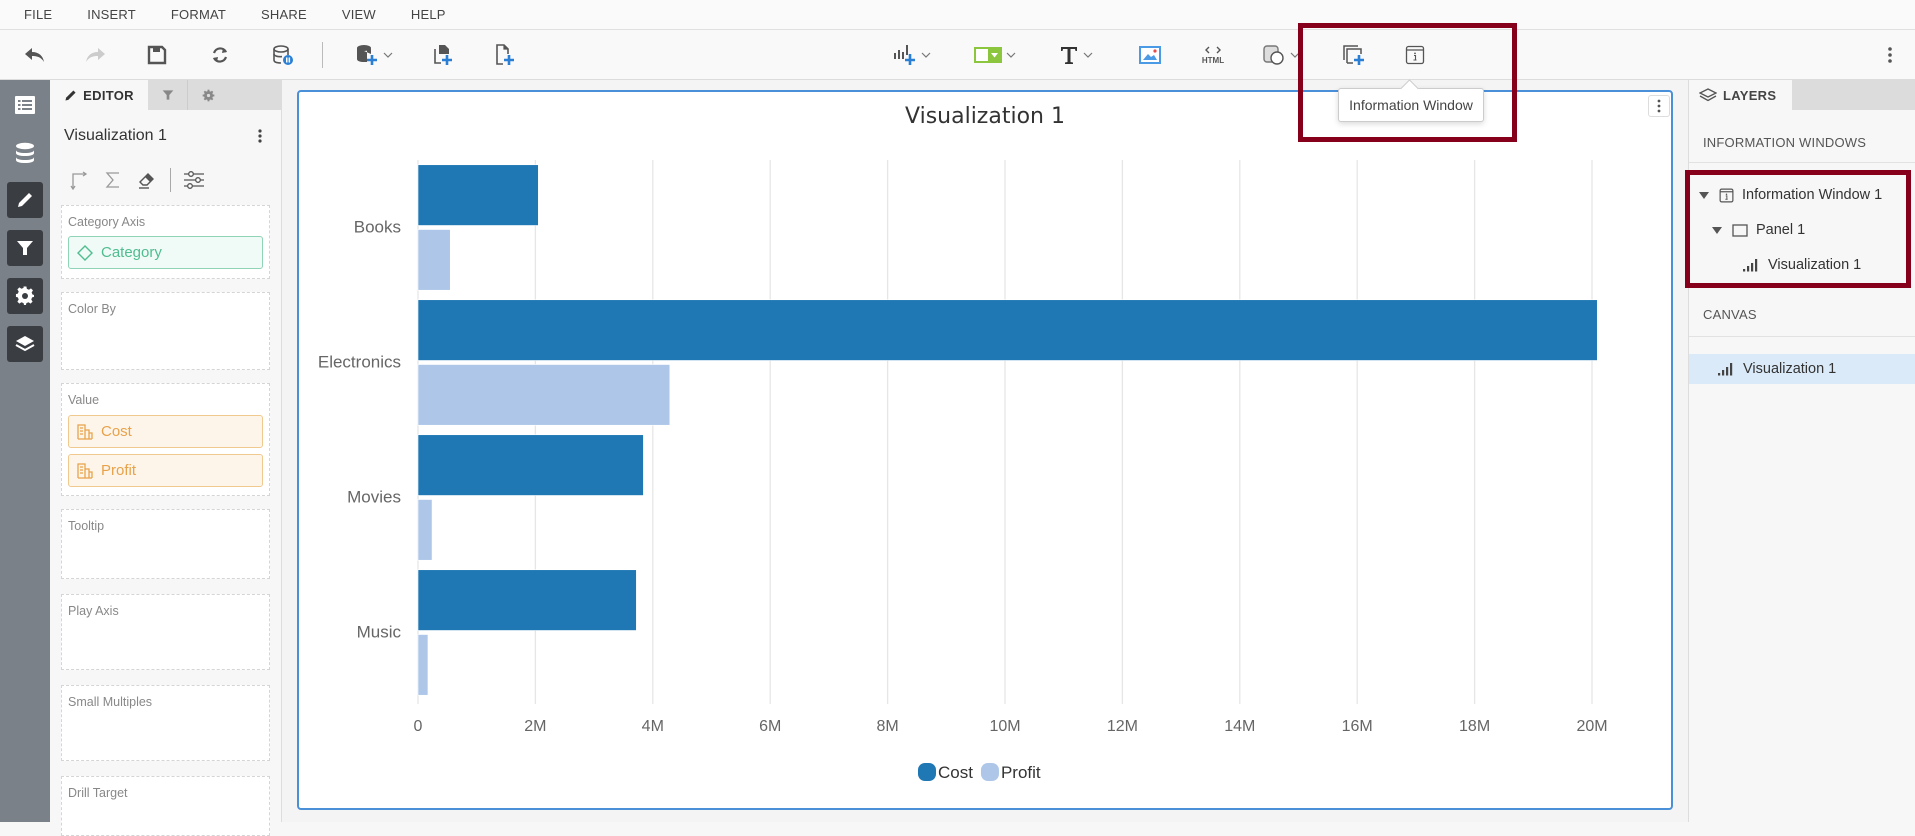 The width and height of the screenshot is (1915, 836). What do you see at coordinates (478, 195) in the screenshot?
I see `bar-cost-books` at bounding box center [478, 195].